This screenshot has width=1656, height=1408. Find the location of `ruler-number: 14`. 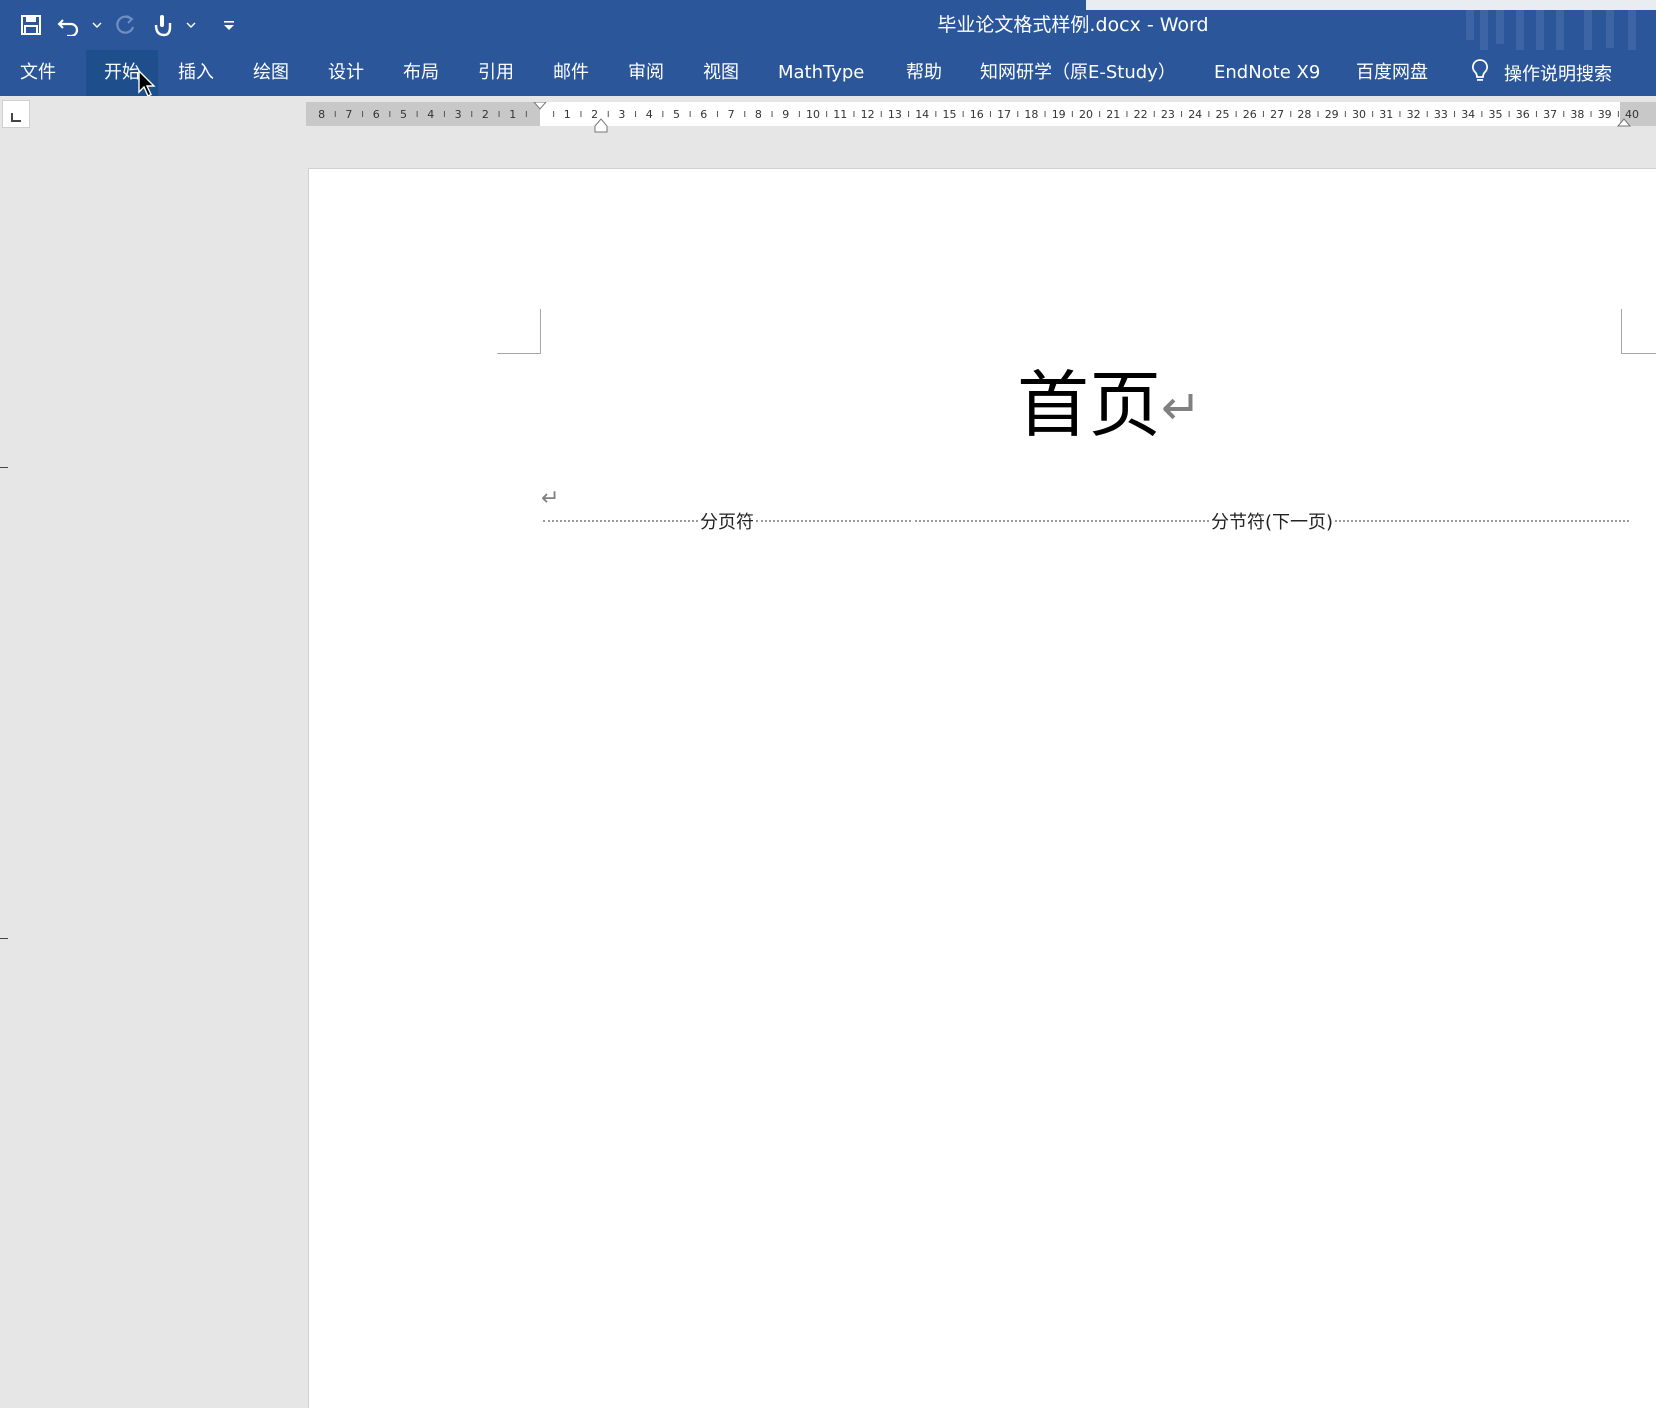

ruler-number: 14 is located at coordinates (922, 114).